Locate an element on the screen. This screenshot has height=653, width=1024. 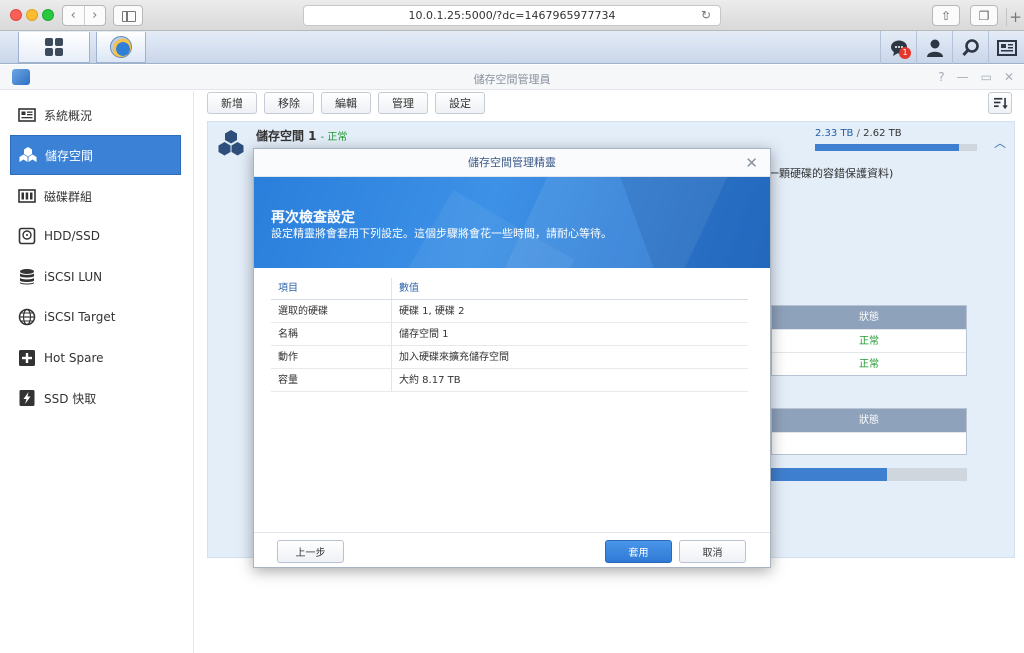
tabs-overview-icon: ❐ is located at coordinates (984, 15).